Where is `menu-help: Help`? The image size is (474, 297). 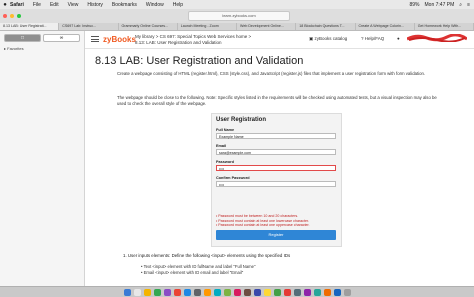 menu-help: Help is located at coordinates (178, 5).